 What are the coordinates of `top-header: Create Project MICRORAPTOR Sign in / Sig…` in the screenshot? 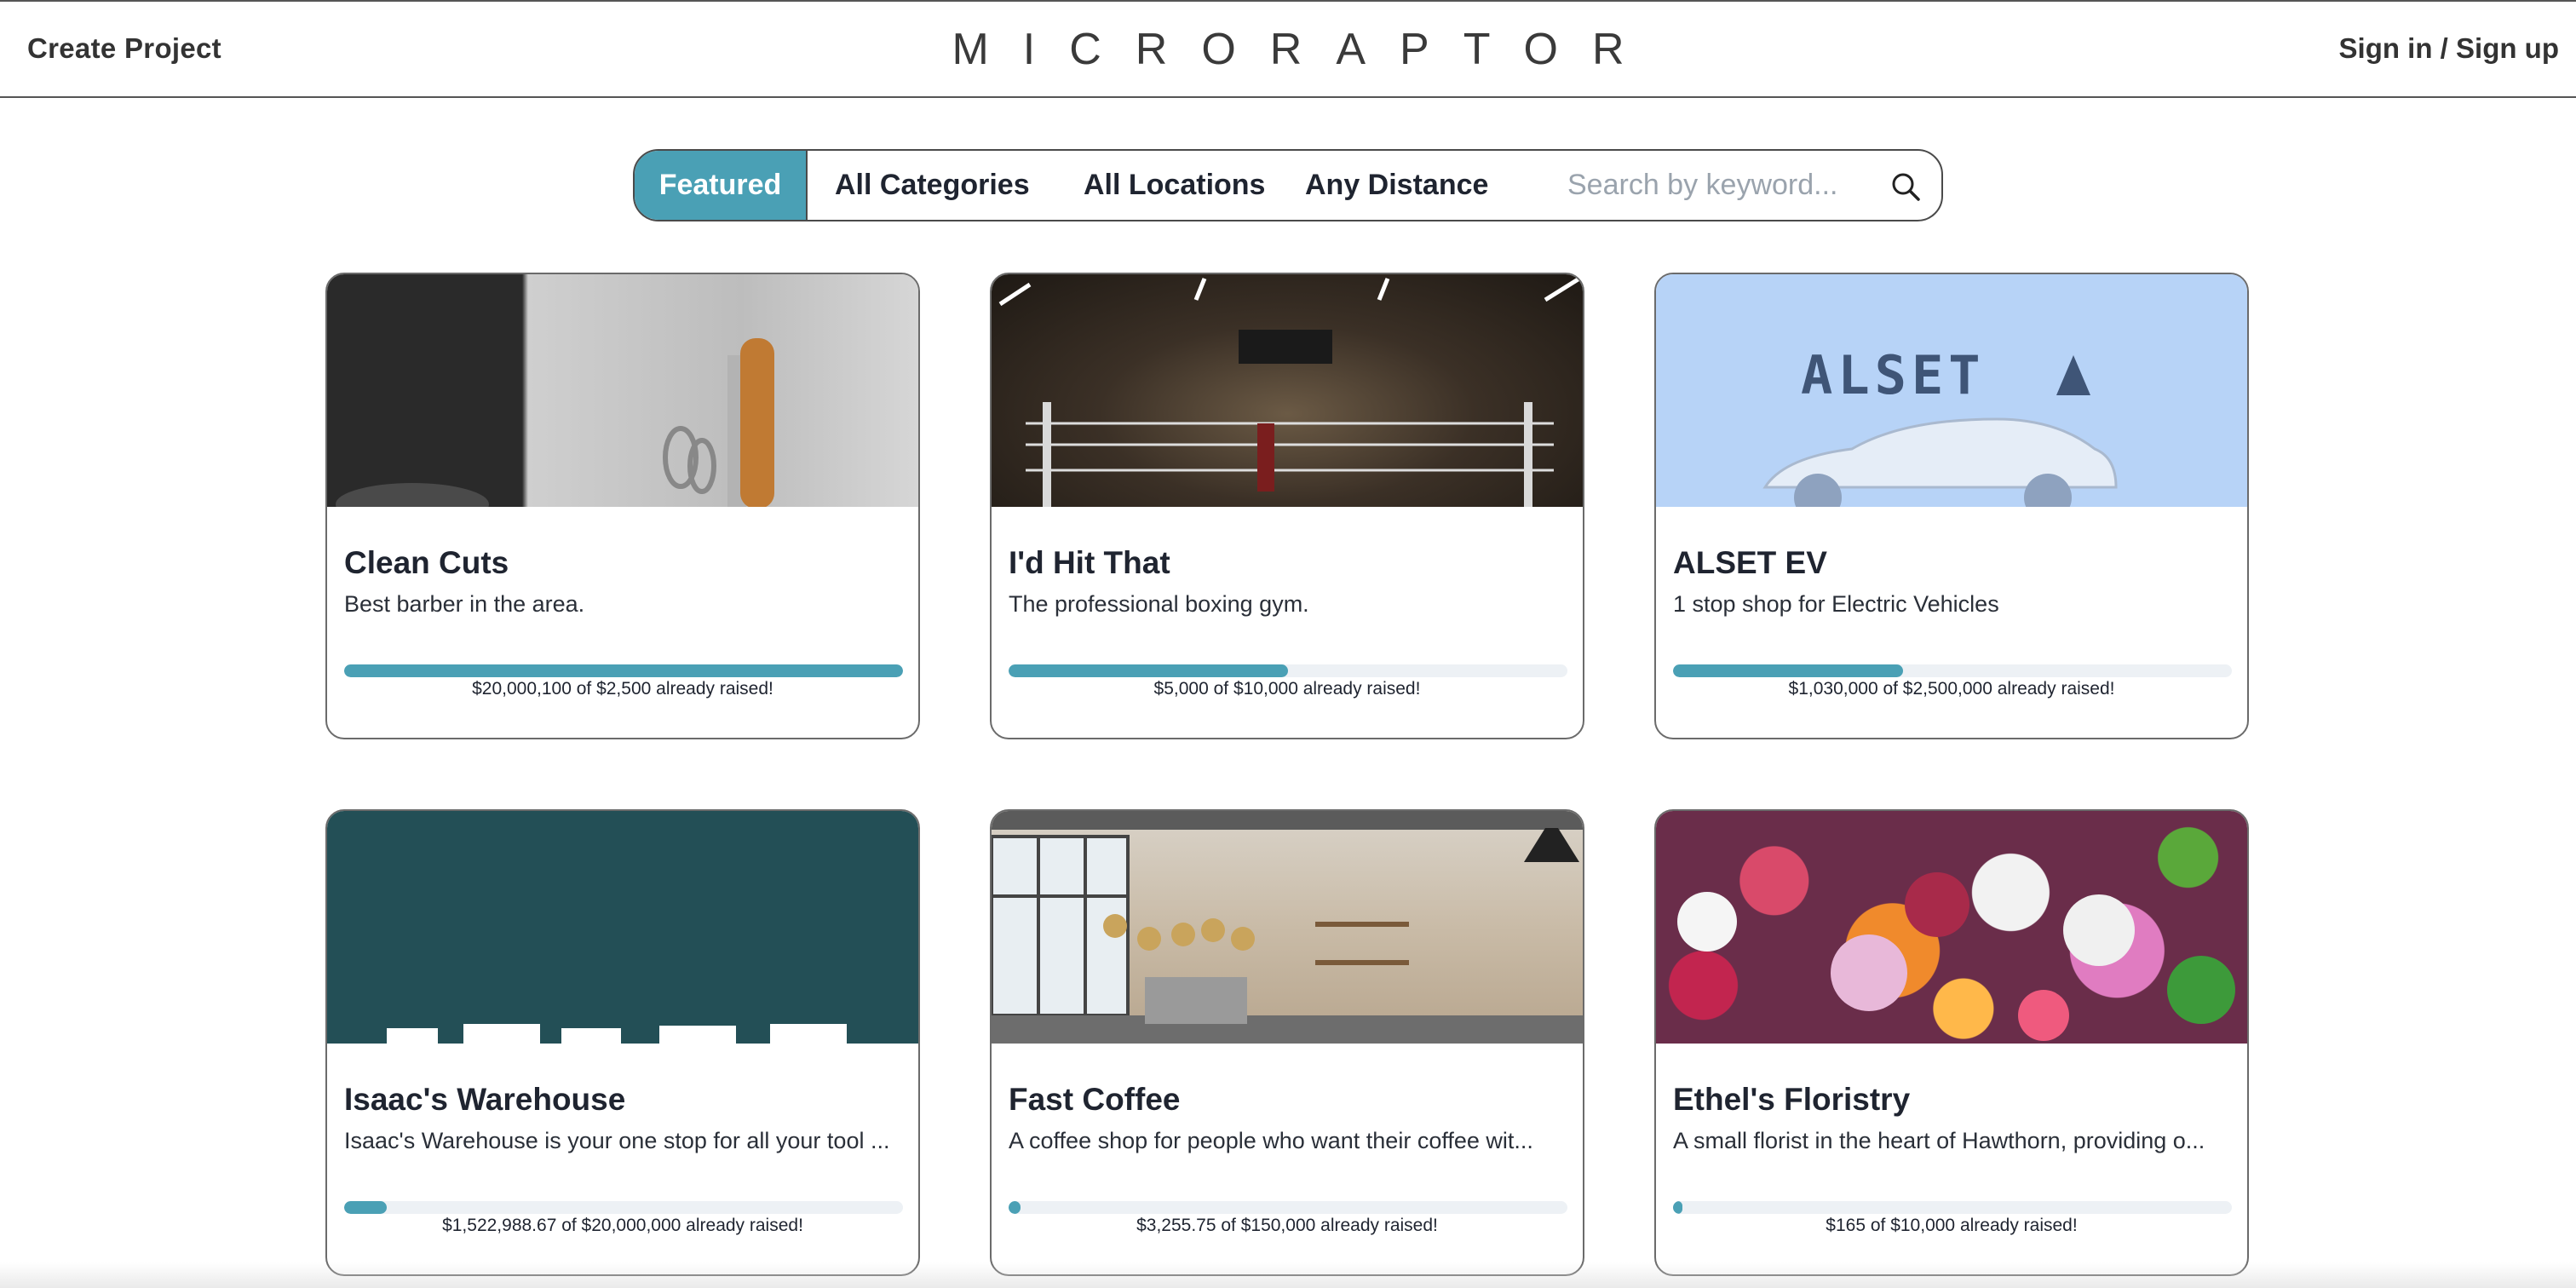 It's located at (1288, 49).